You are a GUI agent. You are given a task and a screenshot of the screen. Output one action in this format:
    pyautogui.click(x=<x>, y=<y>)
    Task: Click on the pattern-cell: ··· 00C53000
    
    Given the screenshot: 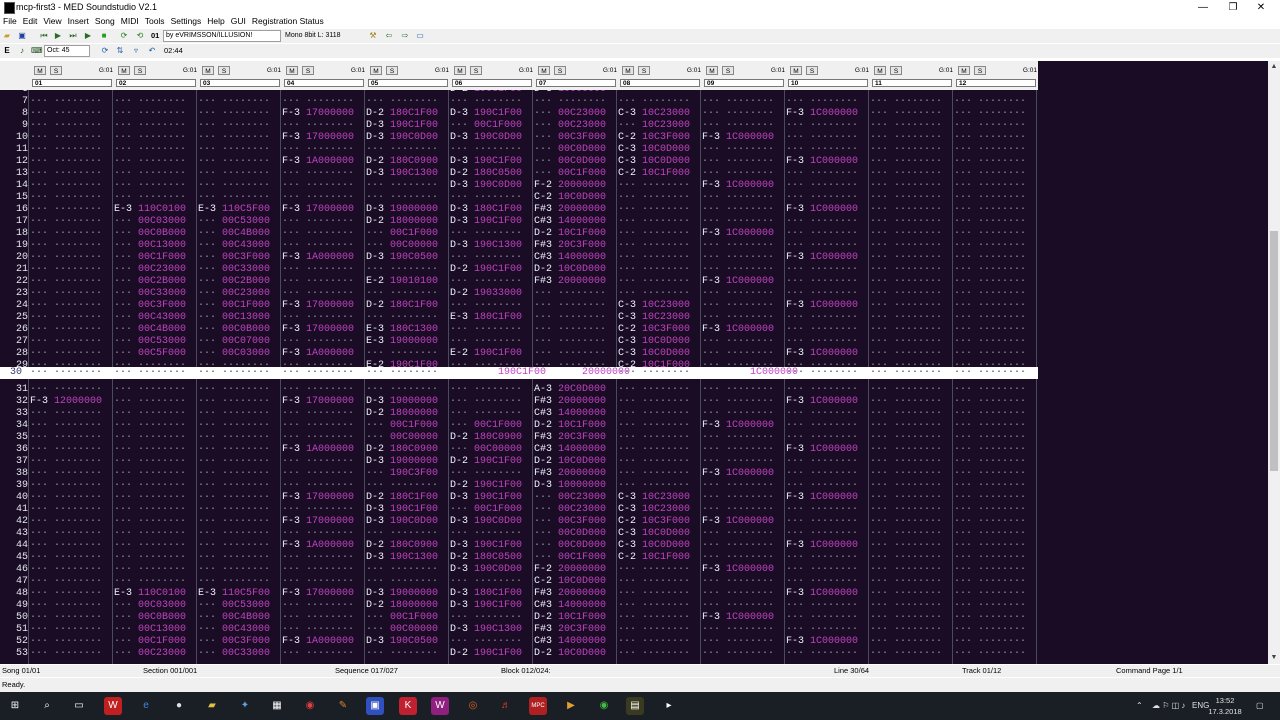 What is the action you would take?
    pyautogui.click(x=240, y=222)
    